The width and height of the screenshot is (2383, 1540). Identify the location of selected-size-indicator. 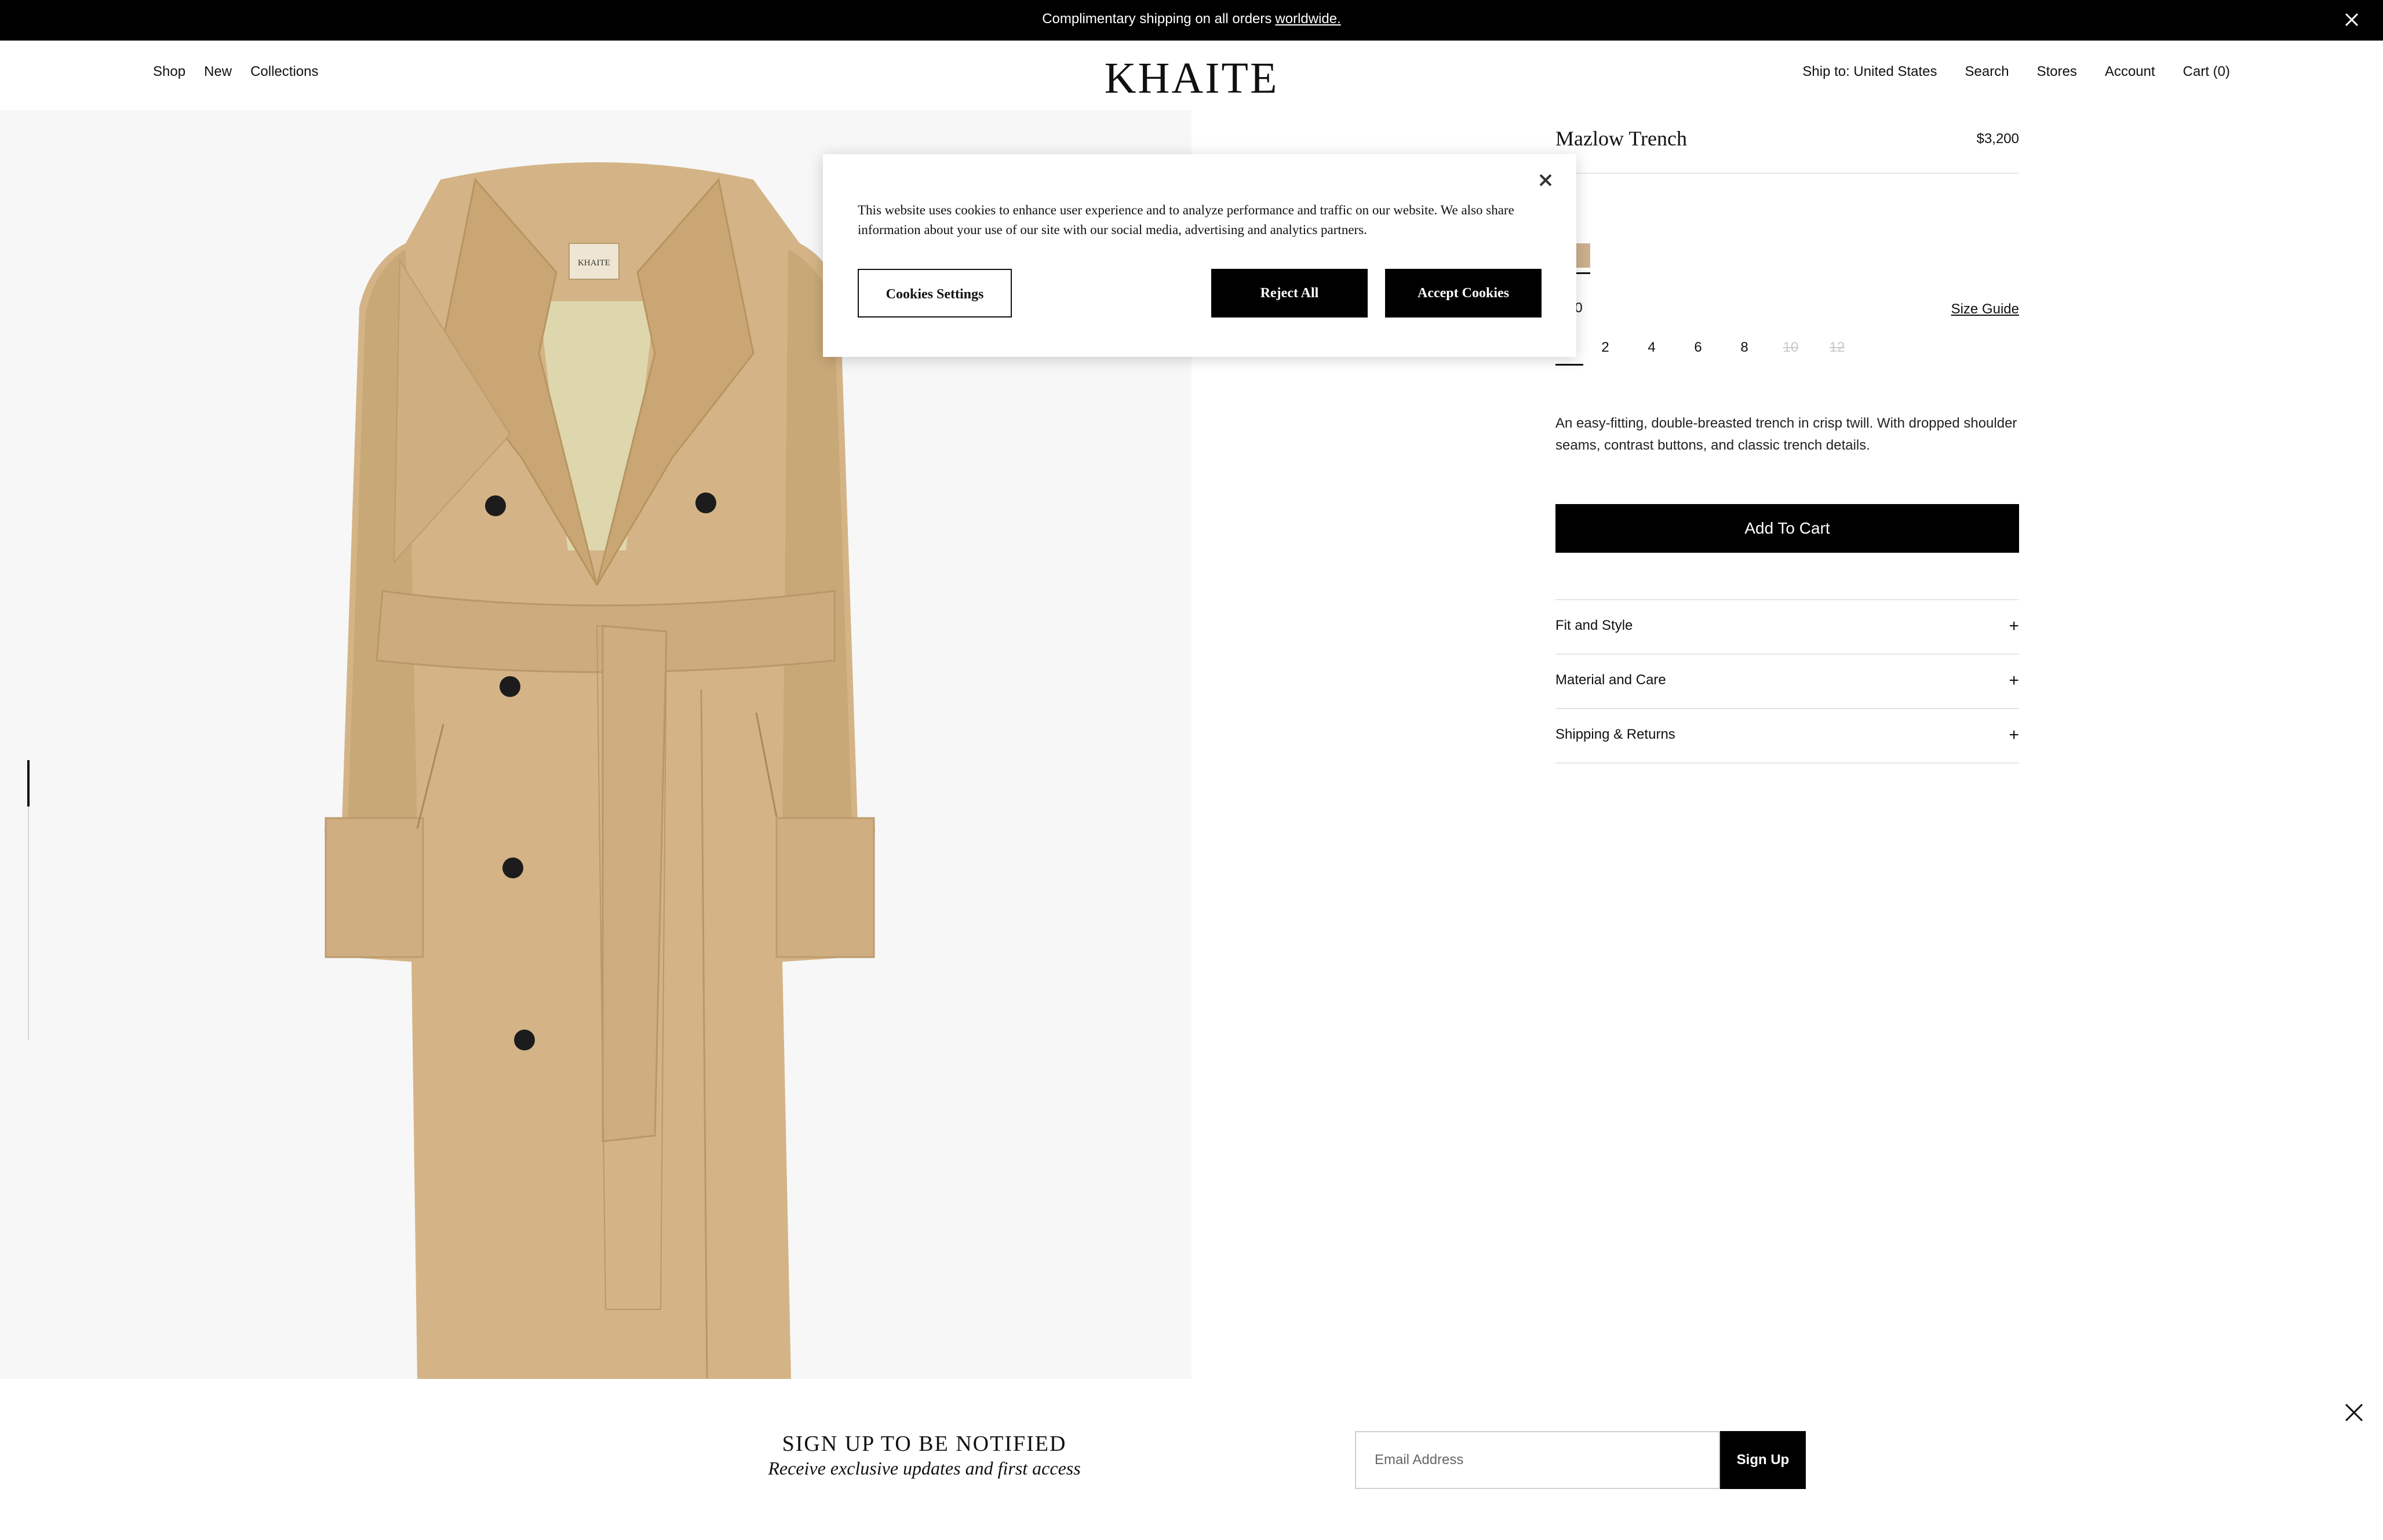
(1569, 365).